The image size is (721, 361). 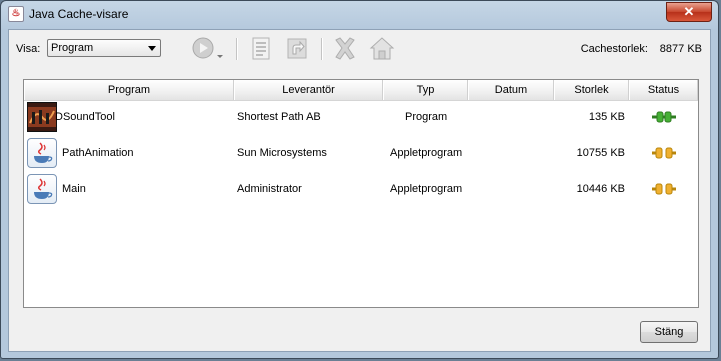 What do you see at coordinates (664, 117) in the screenshot?
I see `status-connected-icon` at bounding box center [664, 117].